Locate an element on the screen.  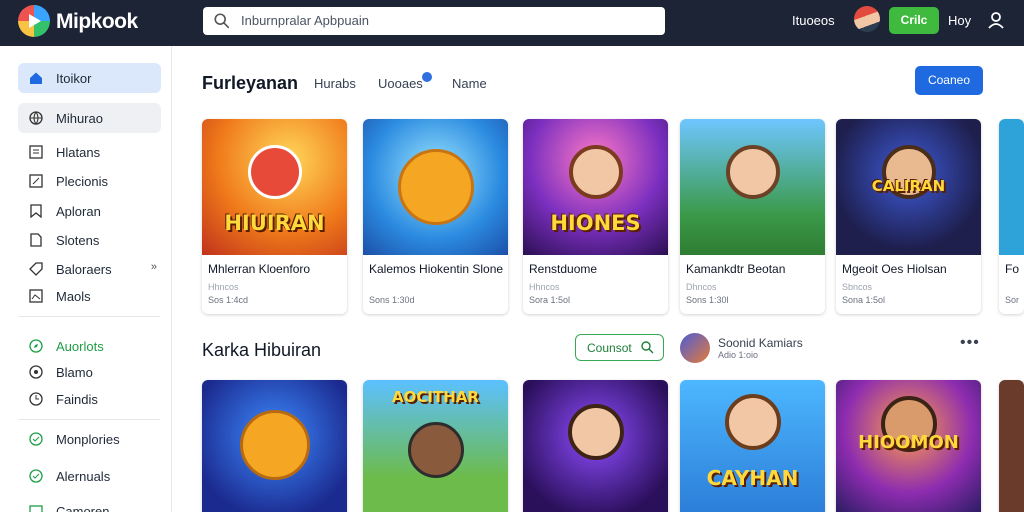
game-card: Kalemos Hiokentin Slone Sons 1:30d is located at coordinates (435, 216).